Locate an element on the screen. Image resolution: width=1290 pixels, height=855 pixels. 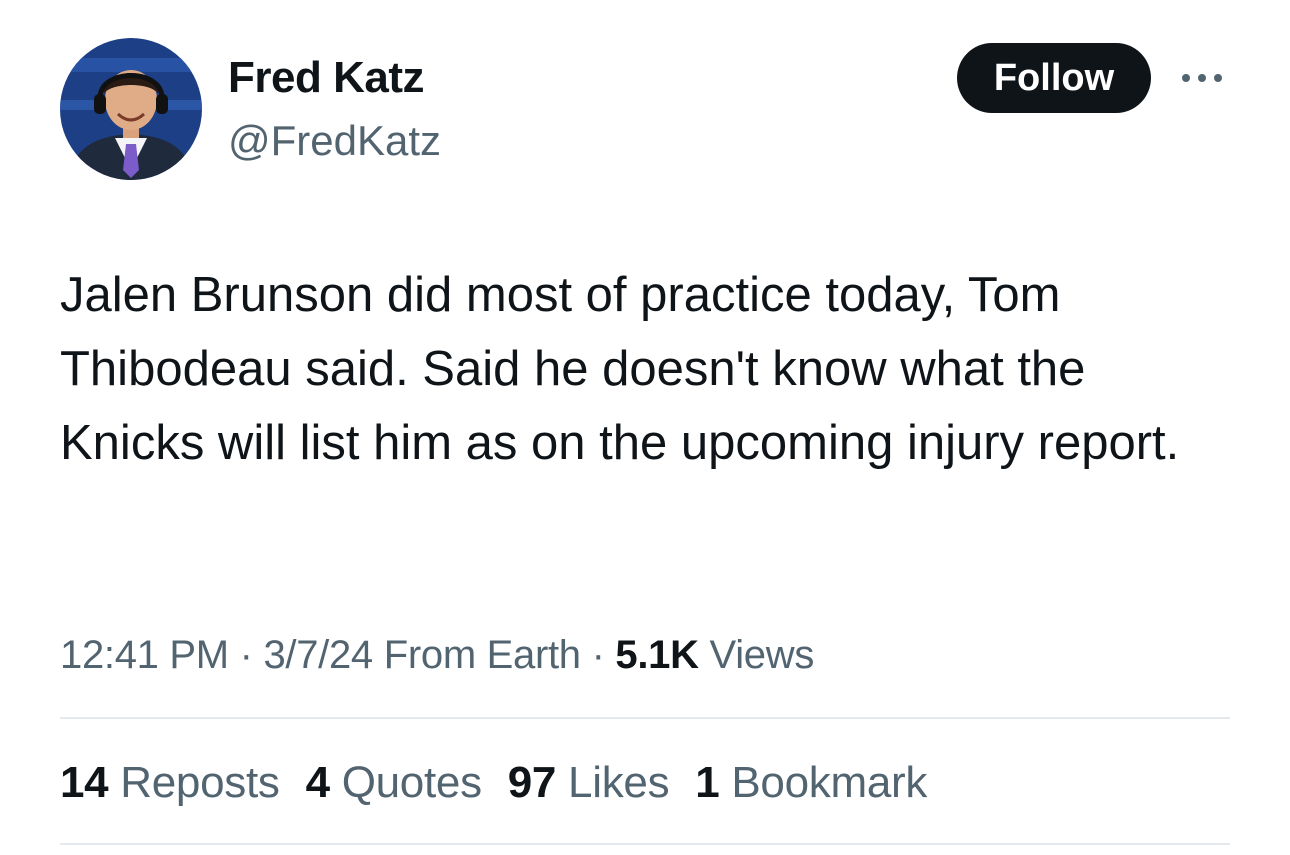
display-name: Fred Katz is located at coordinates (326, 78).